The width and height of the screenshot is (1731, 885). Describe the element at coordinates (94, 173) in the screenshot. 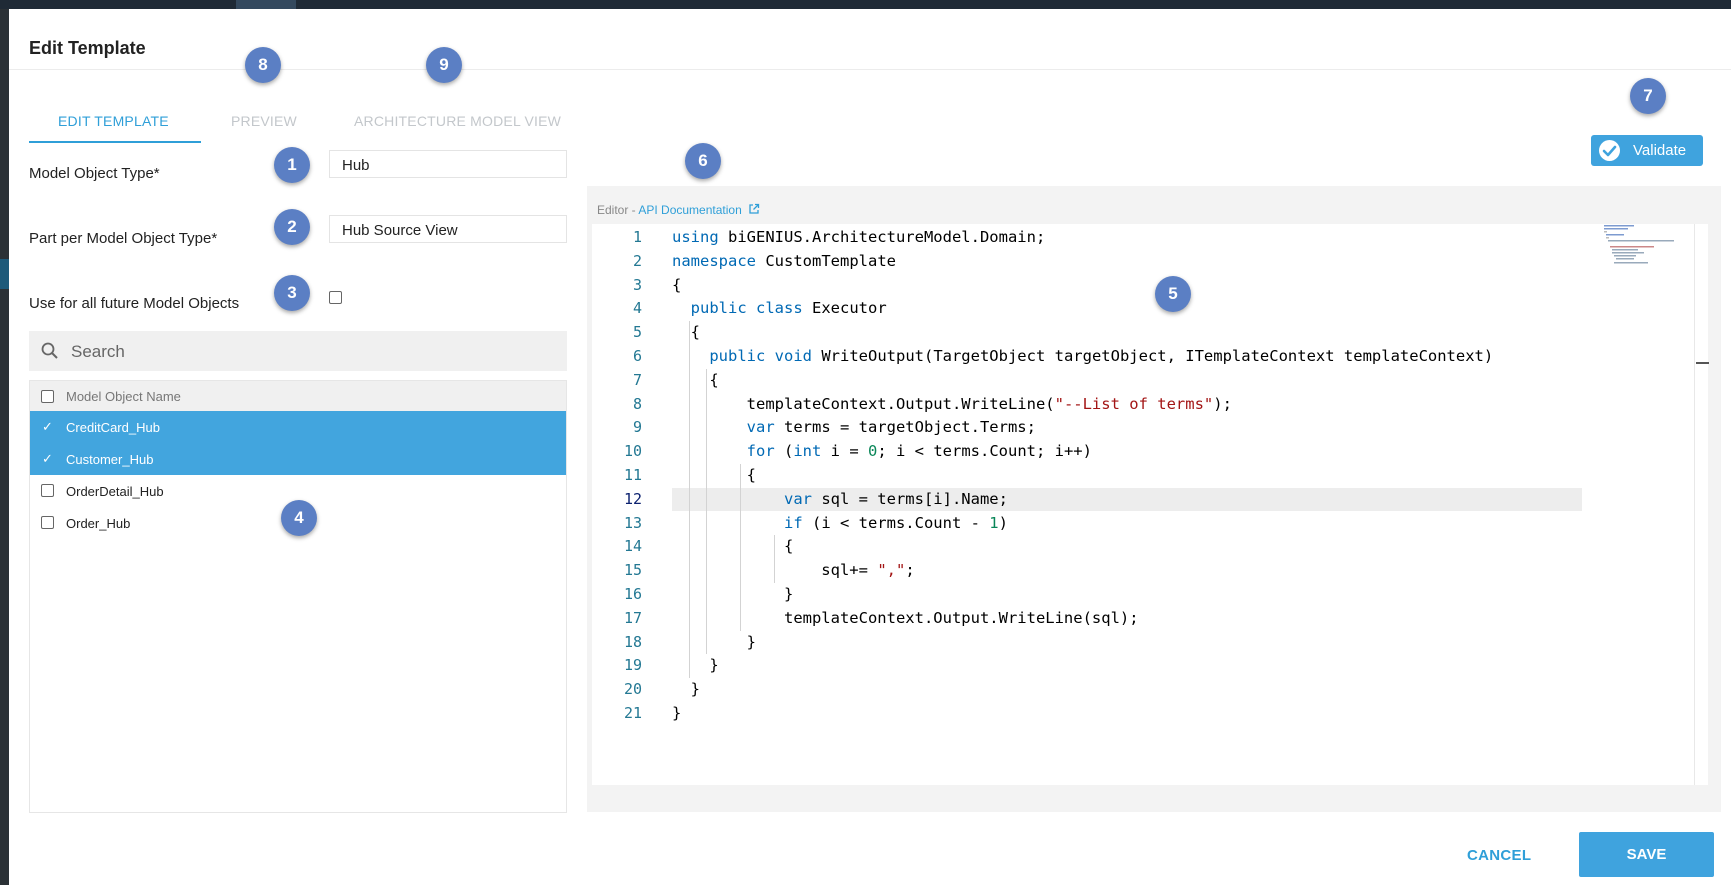

I see `model-object-type-label: Model Object Type*` at that location.